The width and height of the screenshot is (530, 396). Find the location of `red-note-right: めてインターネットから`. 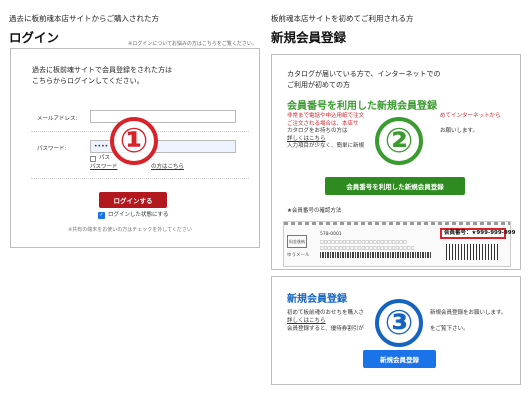

red-note-right: めてインターネットから is located at coordinates (470, 116).